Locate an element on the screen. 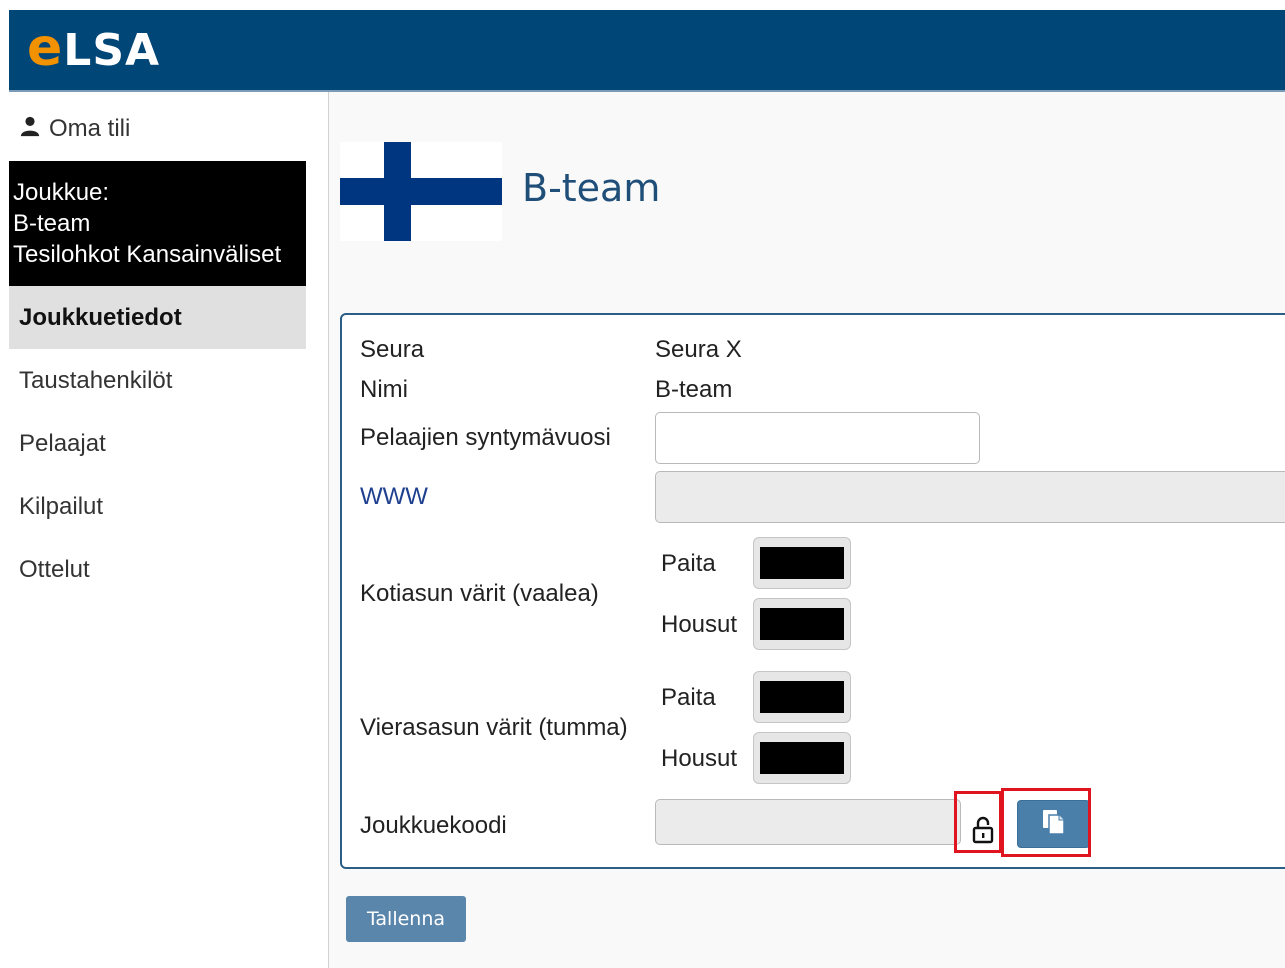 The image size is (1285, 968). elsa-logo: eLSA is located at coordinates (93, 48).